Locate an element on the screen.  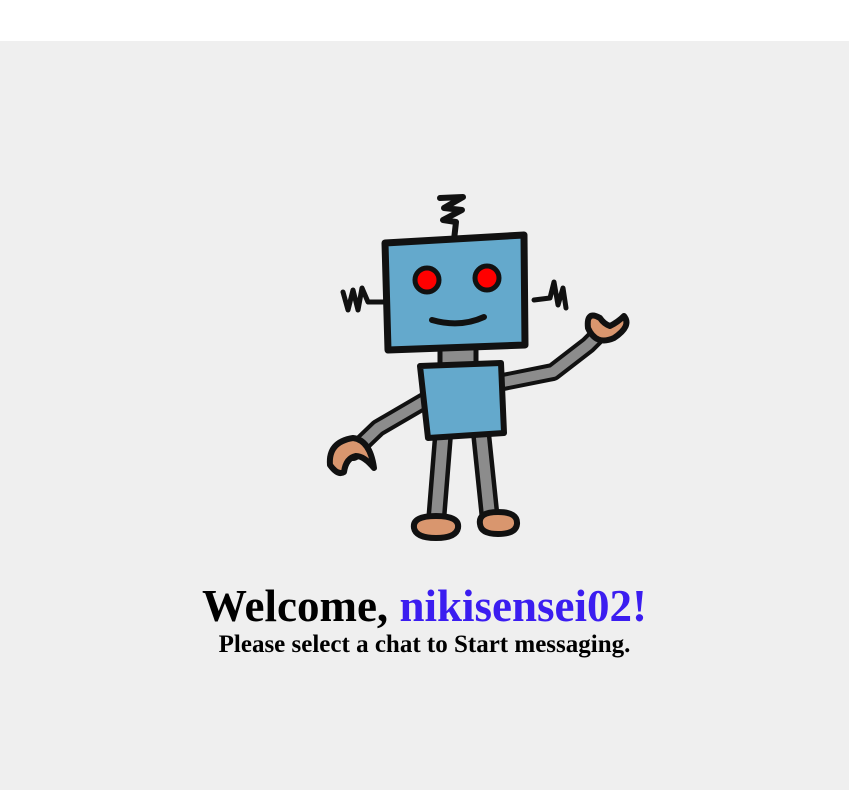
select-chat-hint: Please select a chat to Start messaging. is located at coordinates (424, 644).